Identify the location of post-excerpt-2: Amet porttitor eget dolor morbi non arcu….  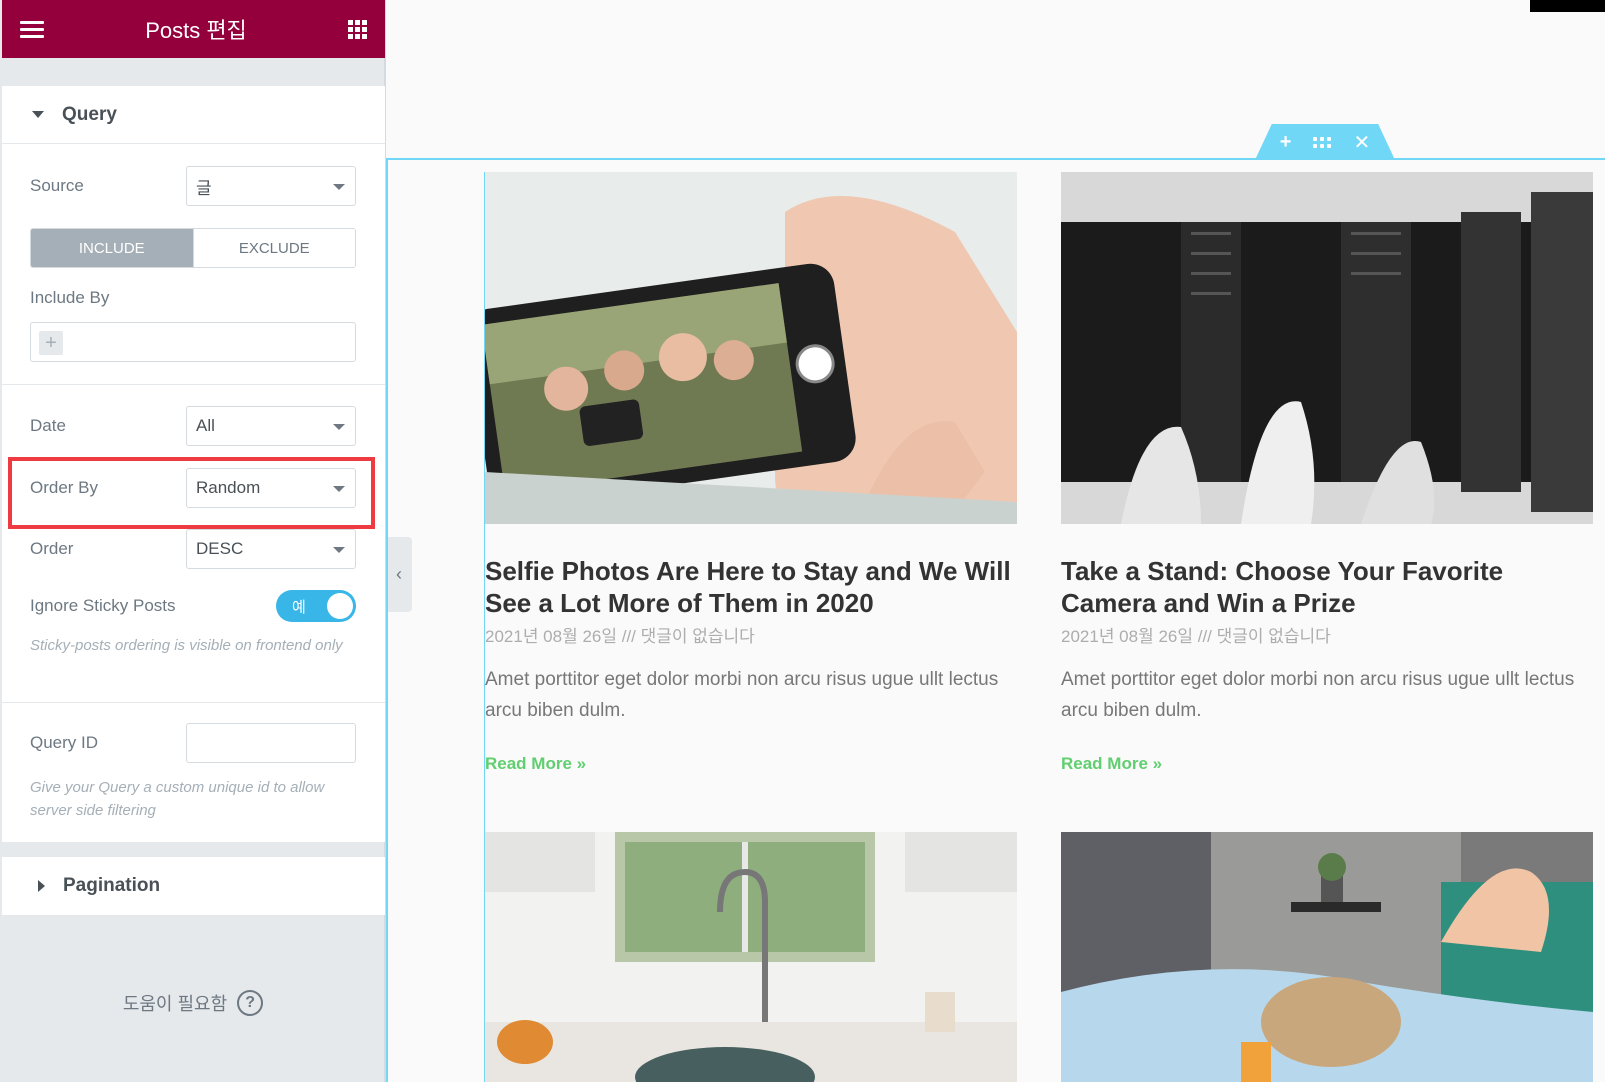
(1318, 695).